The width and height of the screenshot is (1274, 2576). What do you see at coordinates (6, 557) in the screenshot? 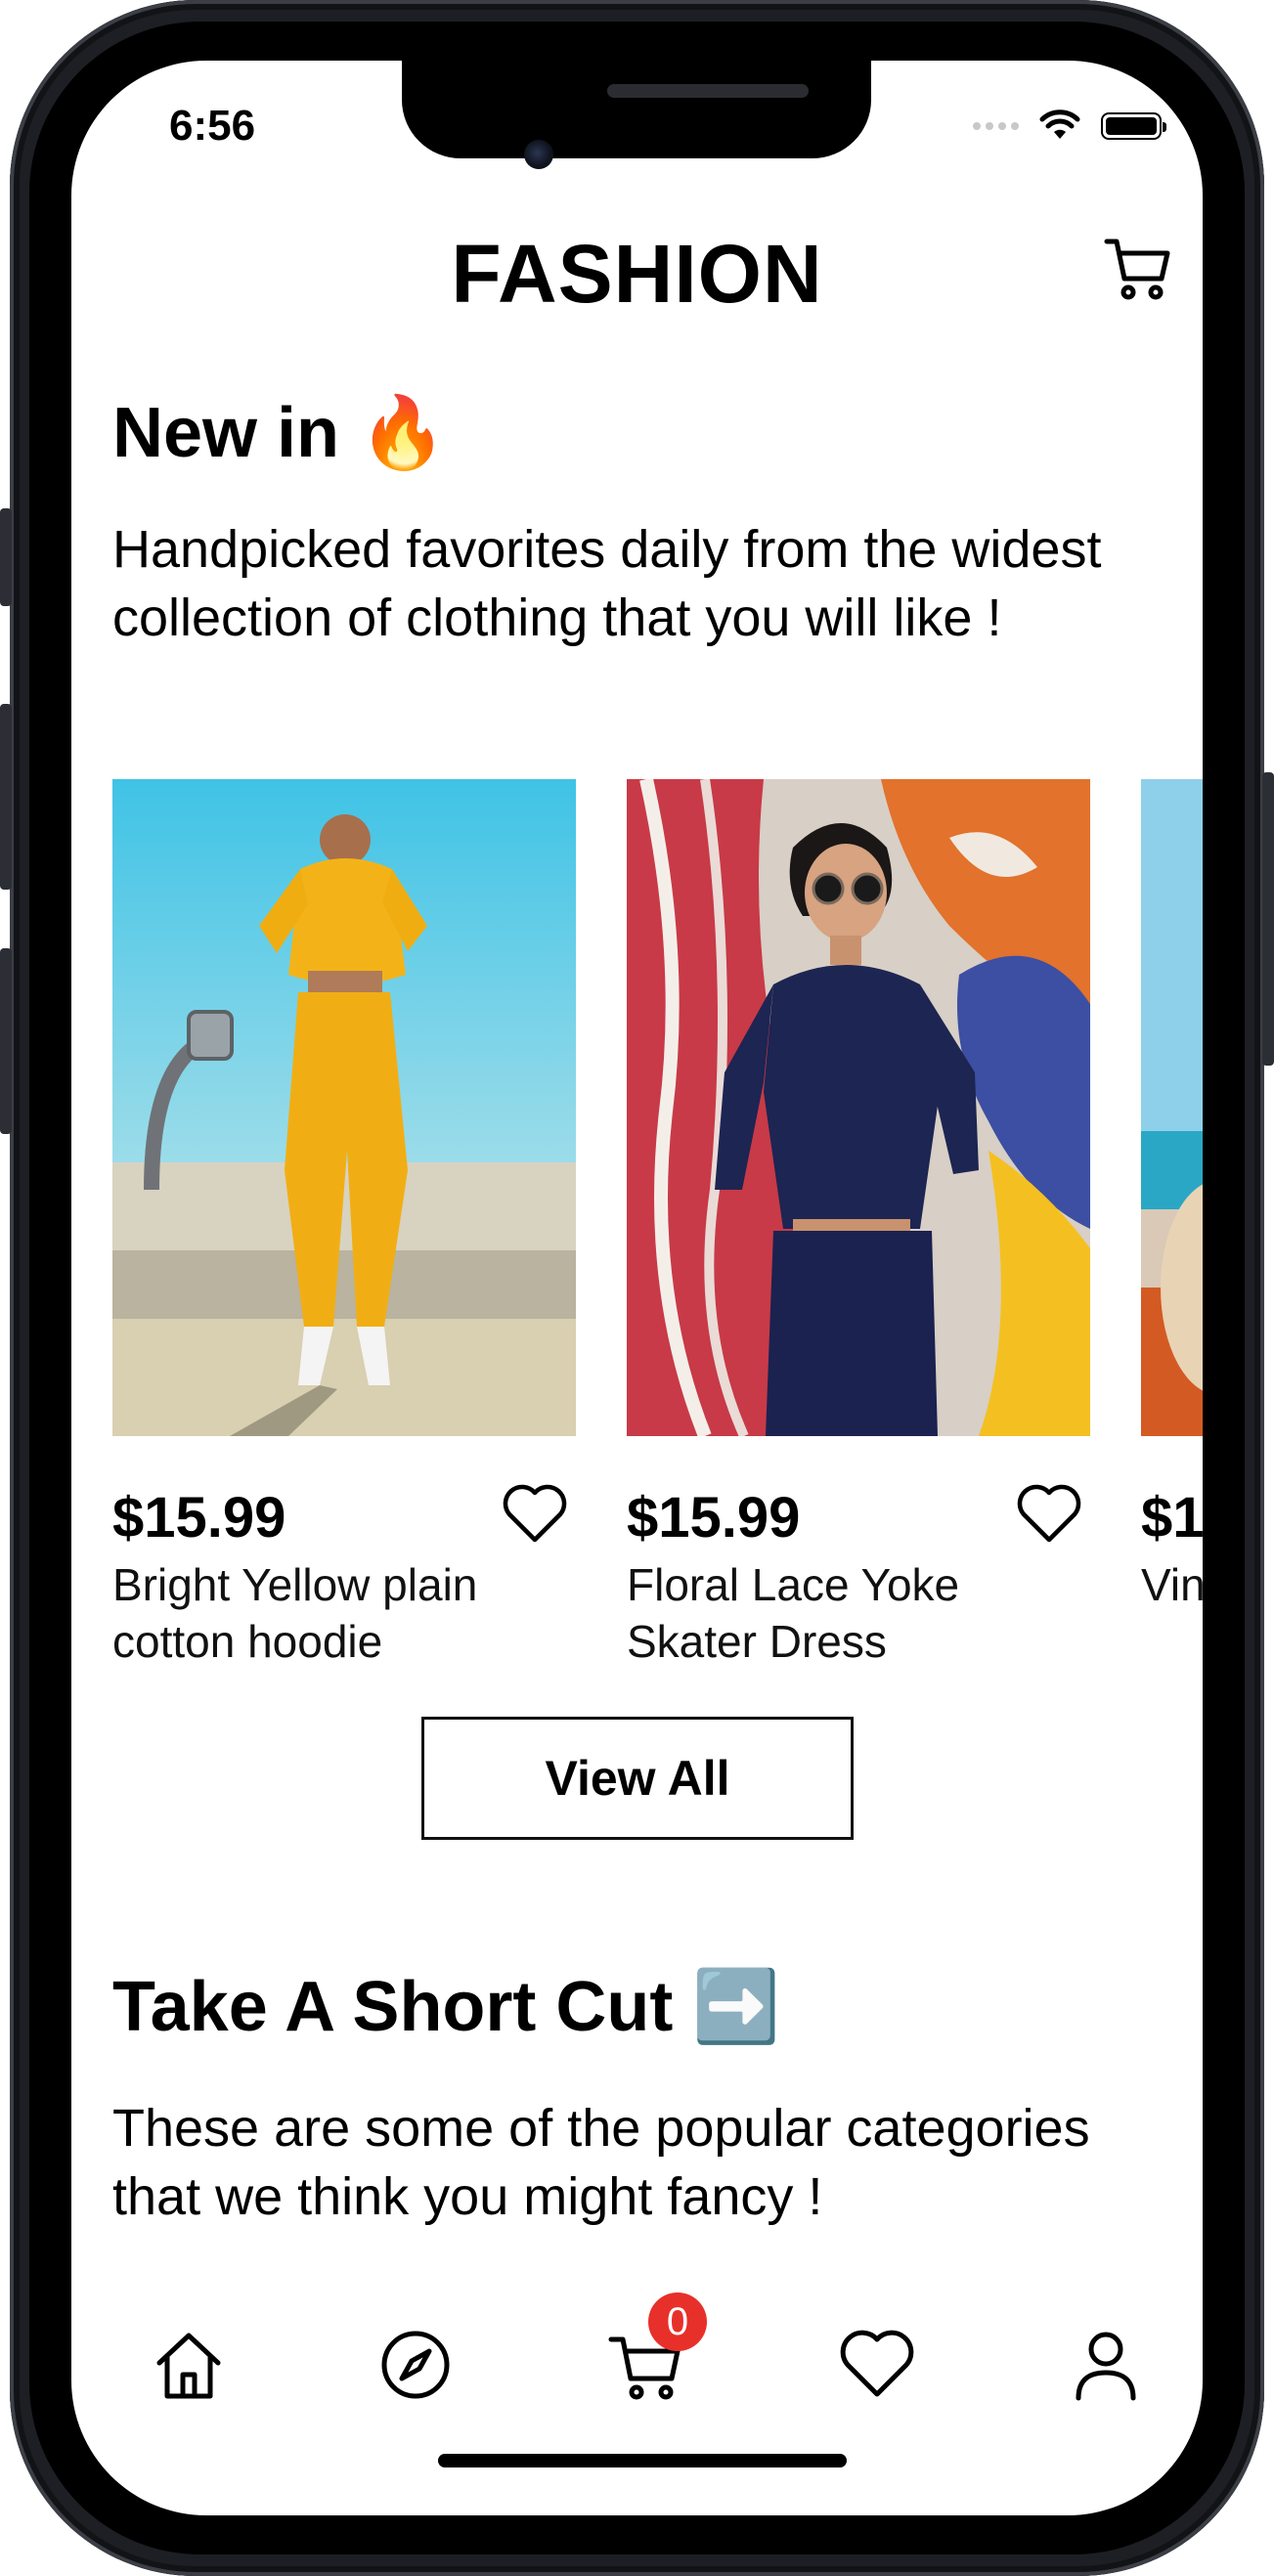
I see `silent-switch` at bounding box center [6, 557].